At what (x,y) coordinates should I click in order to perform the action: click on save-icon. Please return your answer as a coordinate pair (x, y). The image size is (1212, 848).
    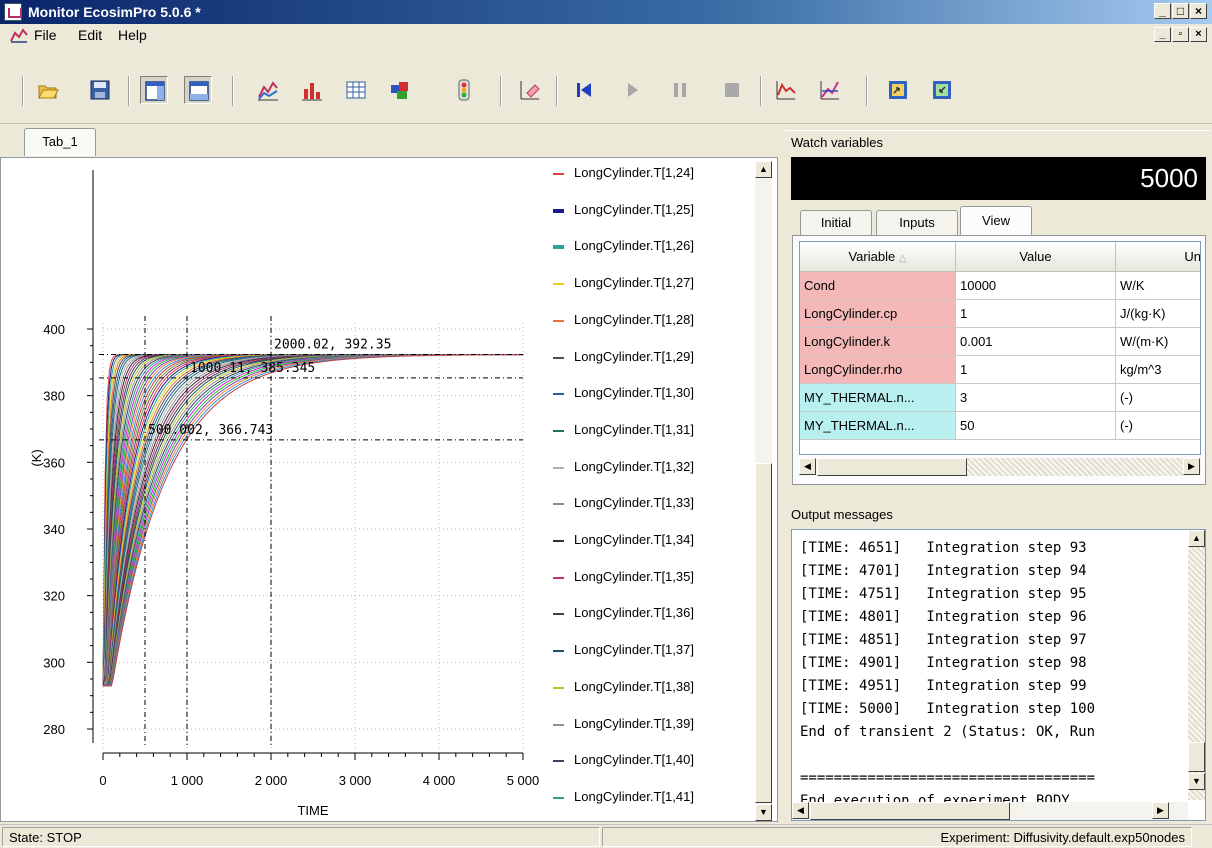
    Looking at the image, I should click on (100, 90).